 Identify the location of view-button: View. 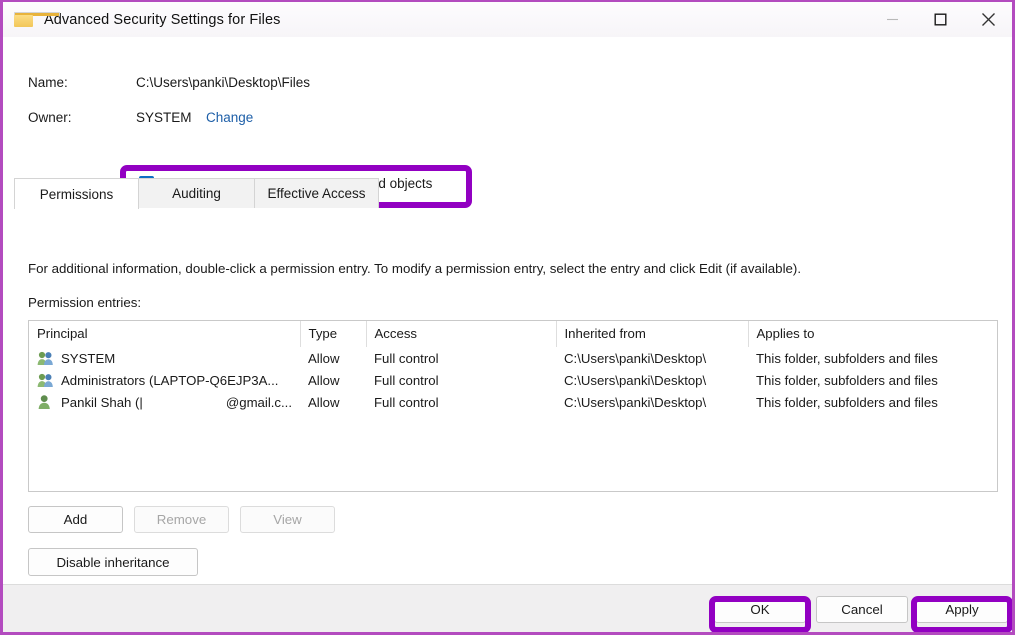
(287, 519).